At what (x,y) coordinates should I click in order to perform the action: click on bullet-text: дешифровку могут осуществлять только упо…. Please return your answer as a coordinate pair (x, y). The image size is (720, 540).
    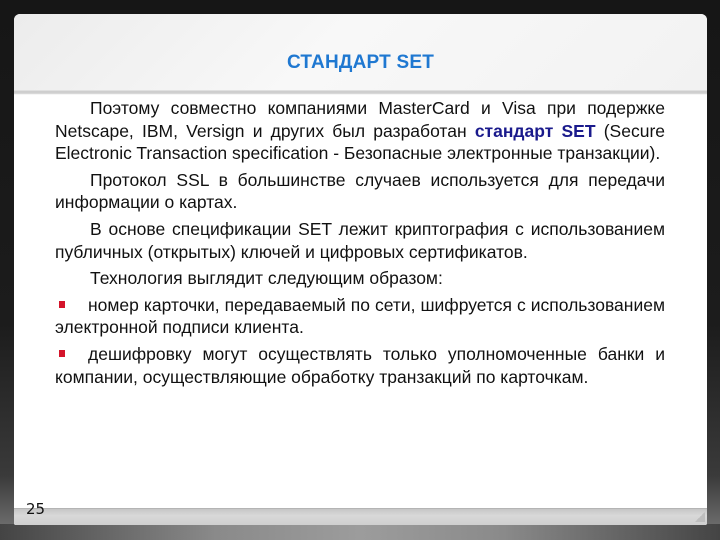
    Looking at the image, I should click on (360, 365).